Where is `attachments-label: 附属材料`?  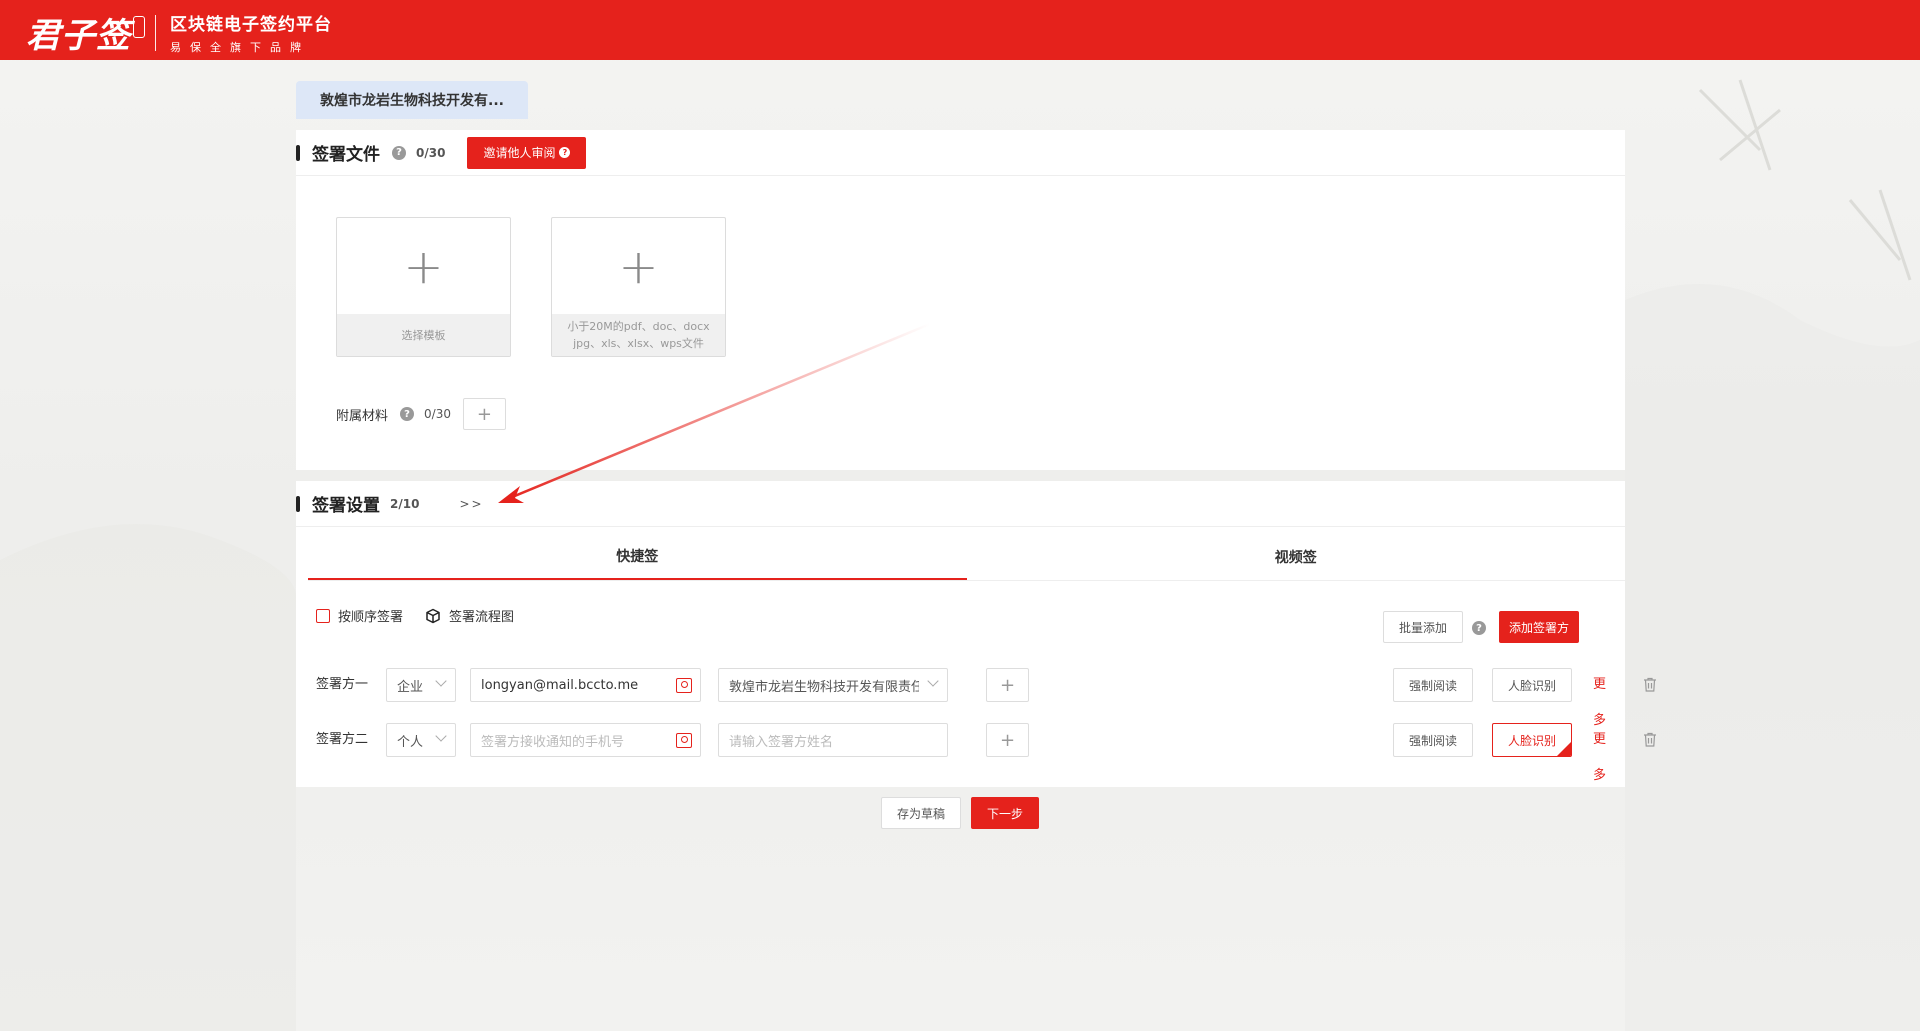 attachments-label: 附属材料 is located at coordinates (362, 416).